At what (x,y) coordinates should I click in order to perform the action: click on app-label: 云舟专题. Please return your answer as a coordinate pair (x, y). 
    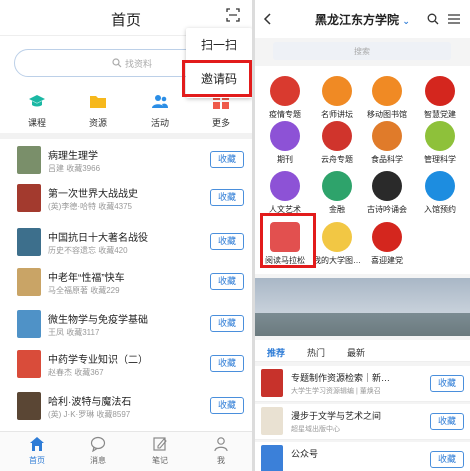
    Looking at the image, I should click on (337, 159).